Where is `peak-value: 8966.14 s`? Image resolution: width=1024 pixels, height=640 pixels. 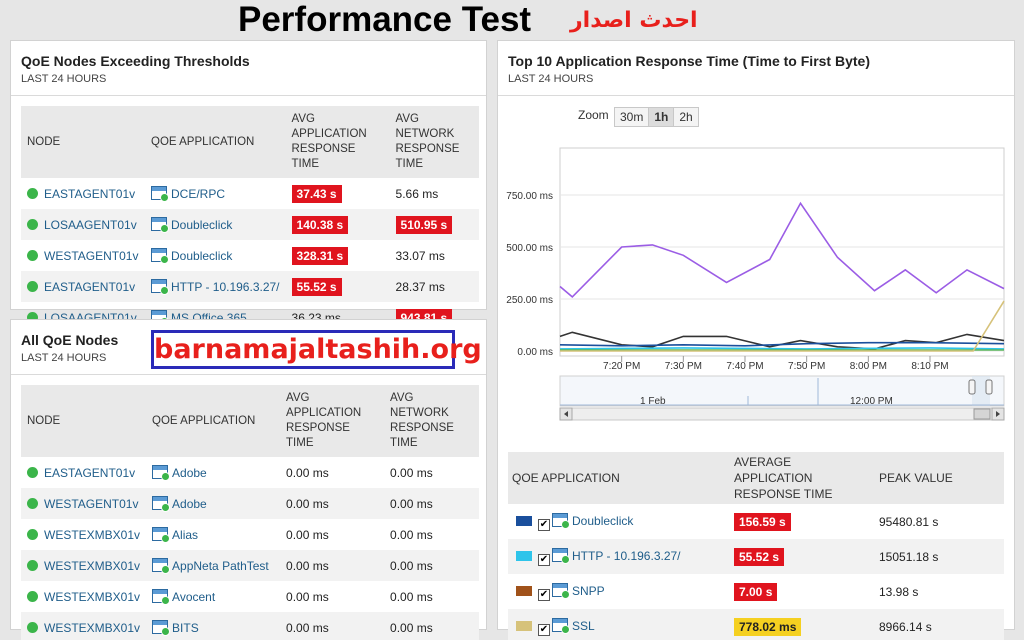
peak-value: 8966.14 s is located at coordinates (939, 624).